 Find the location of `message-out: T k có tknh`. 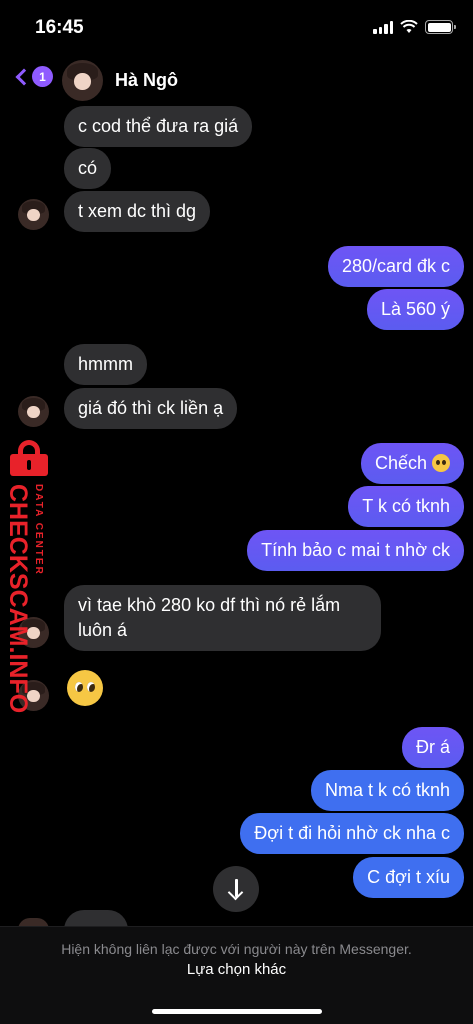

message-out: T k có tknh is located at coordinates (406, 506).